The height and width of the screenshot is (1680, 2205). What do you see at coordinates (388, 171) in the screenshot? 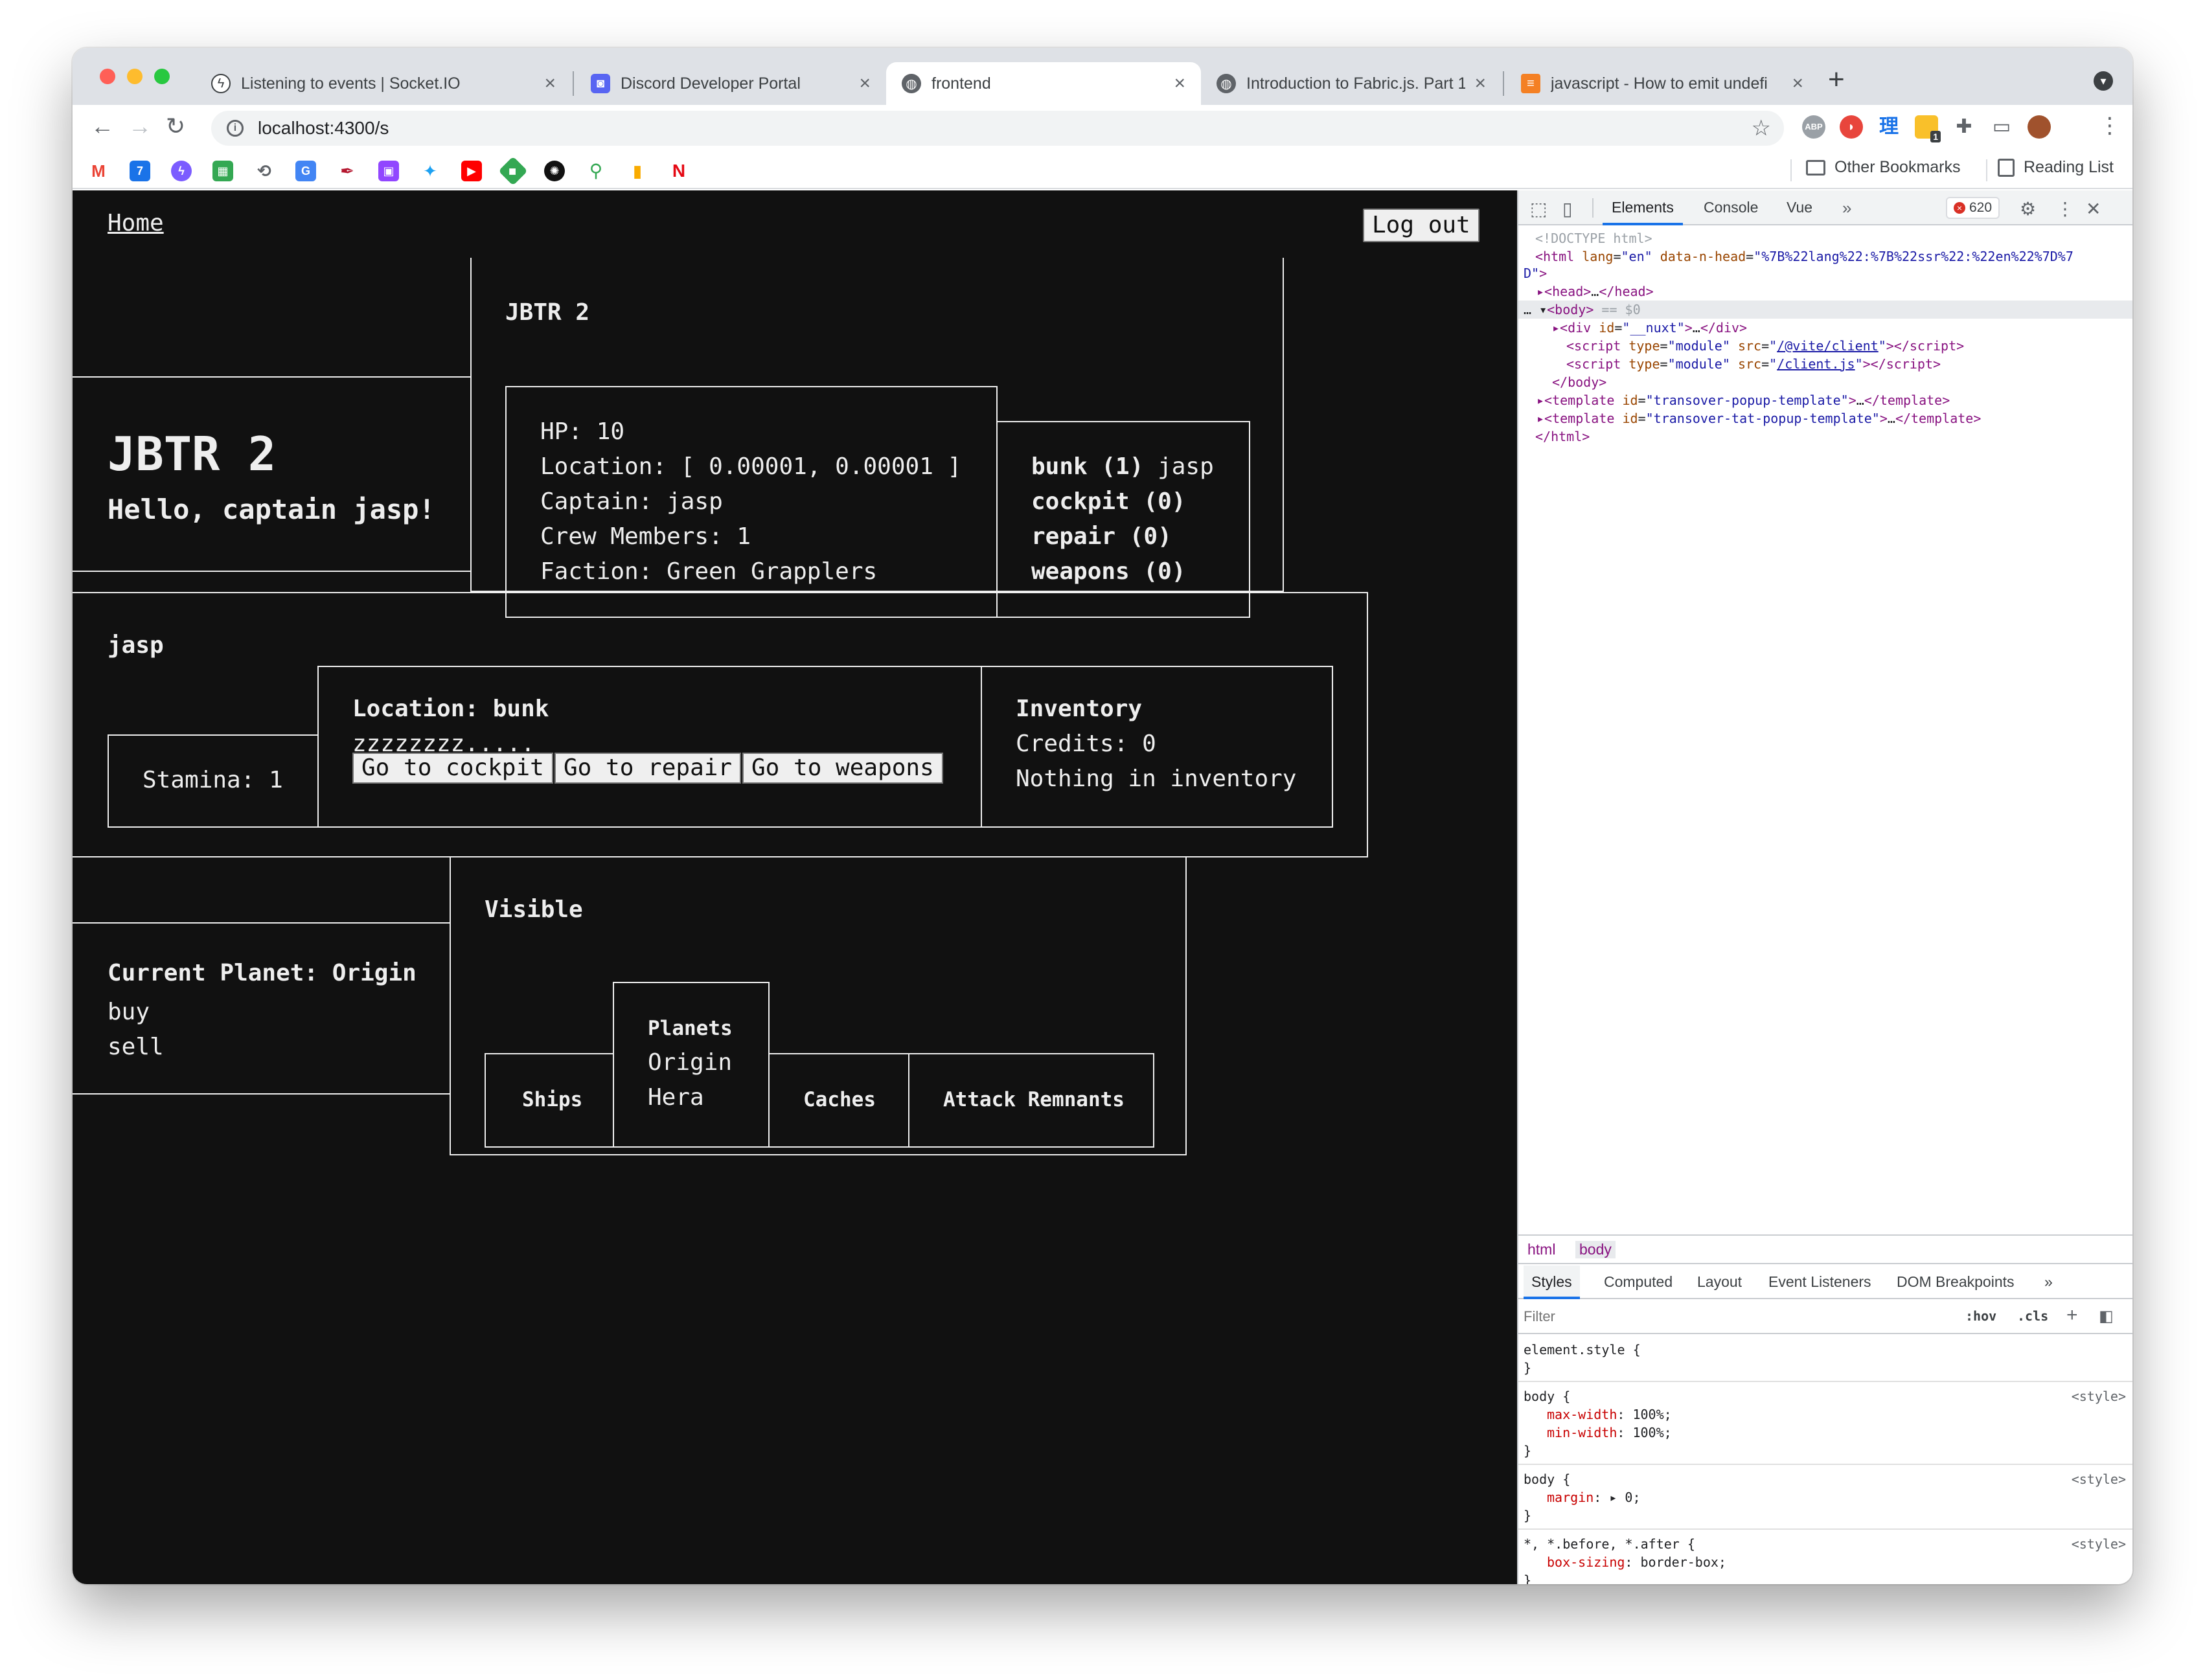
I see `twitch-icon: ▣` at bounding box center [388, 171].